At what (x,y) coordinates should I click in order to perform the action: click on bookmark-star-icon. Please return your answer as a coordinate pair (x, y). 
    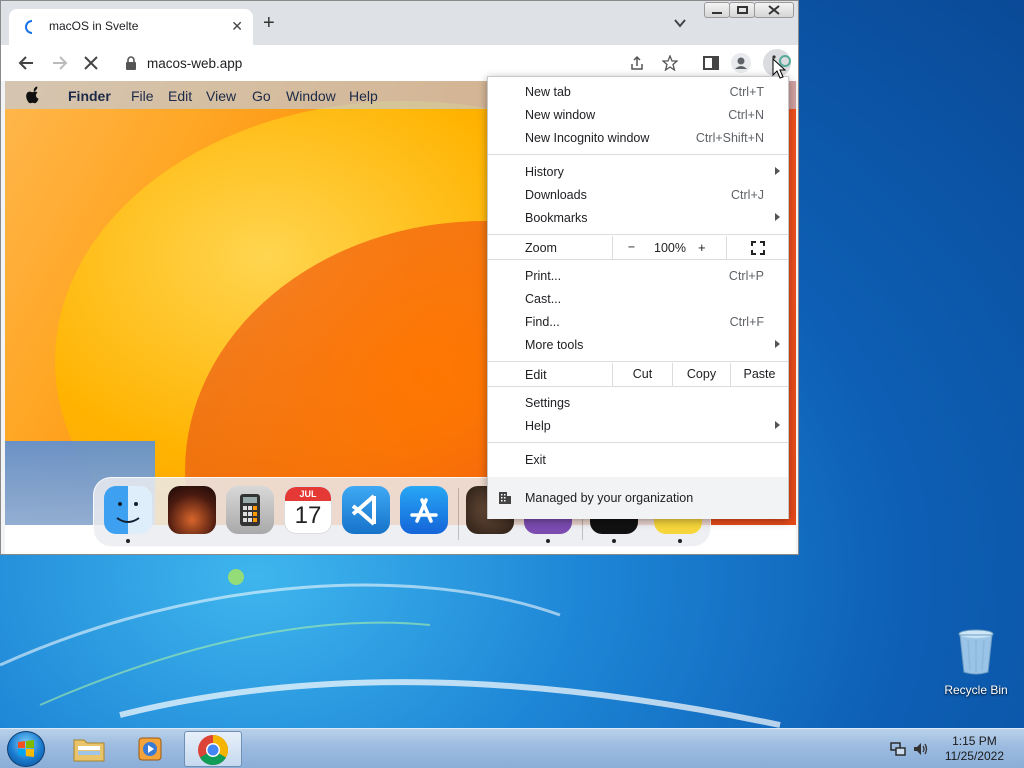
    Looking at the image, I should click on (670, 63).